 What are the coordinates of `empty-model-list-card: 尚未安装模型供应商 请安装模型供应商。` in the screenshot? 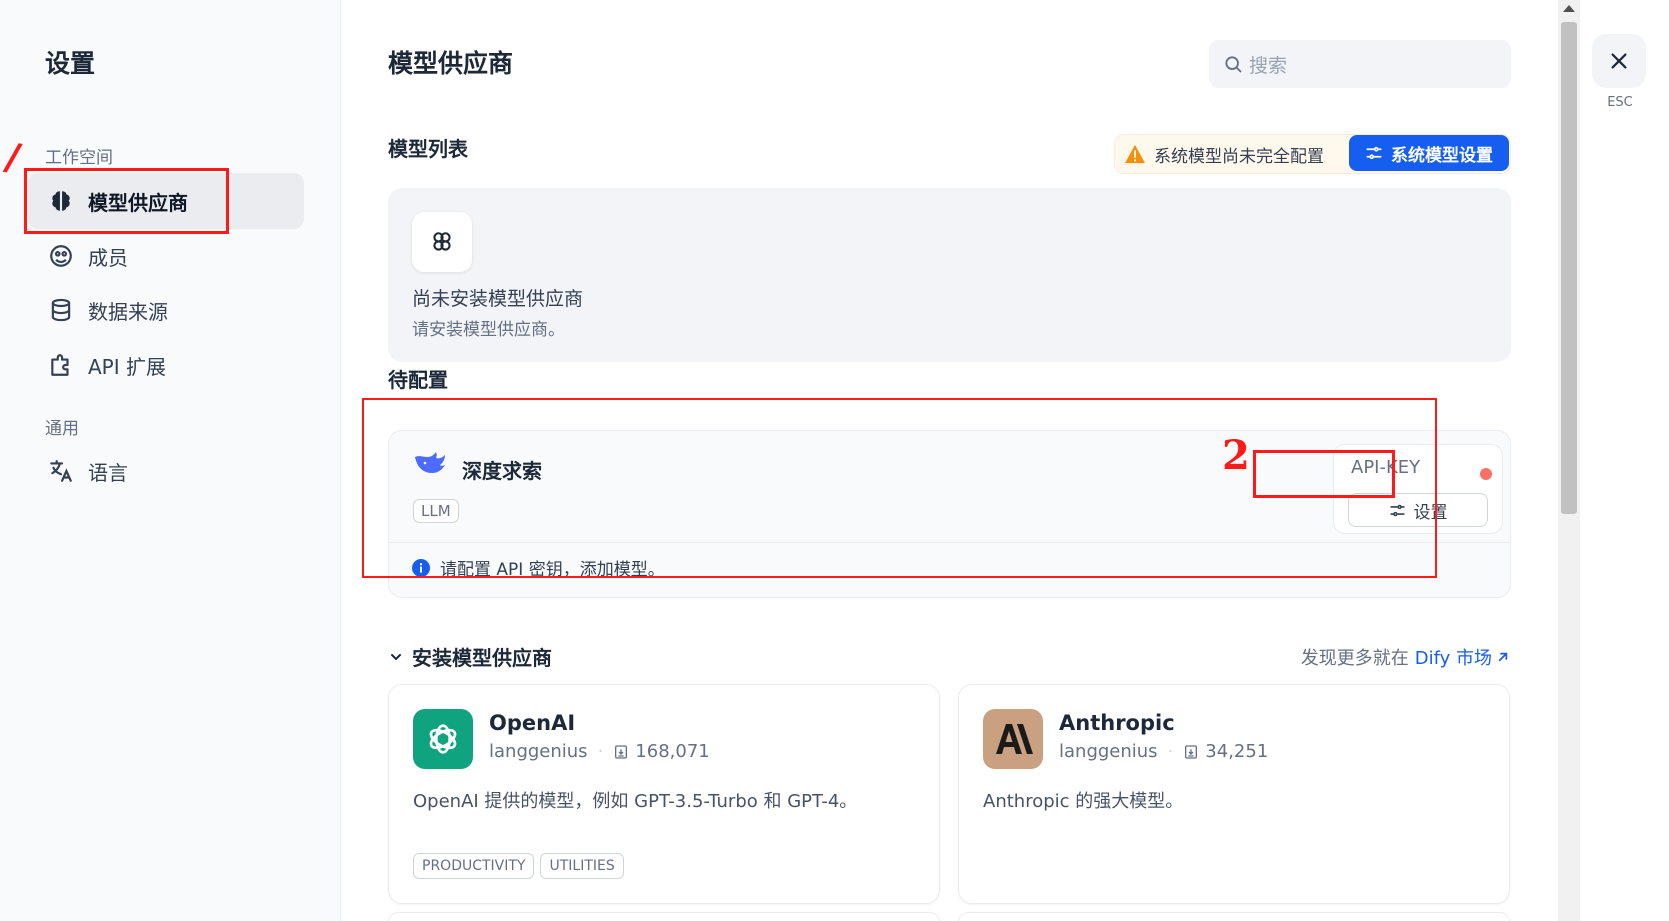 It's located at (949, 275).